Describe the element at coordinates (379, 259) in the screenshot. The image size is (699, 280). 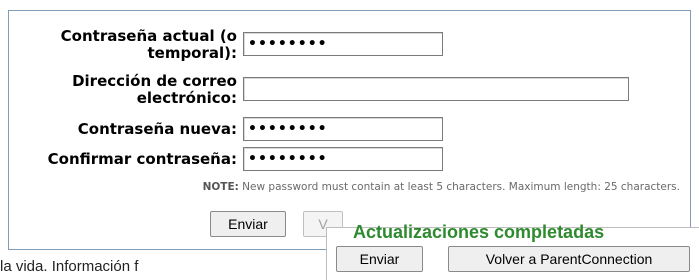
I see `overlay-submit-button: Enviar` at that location.